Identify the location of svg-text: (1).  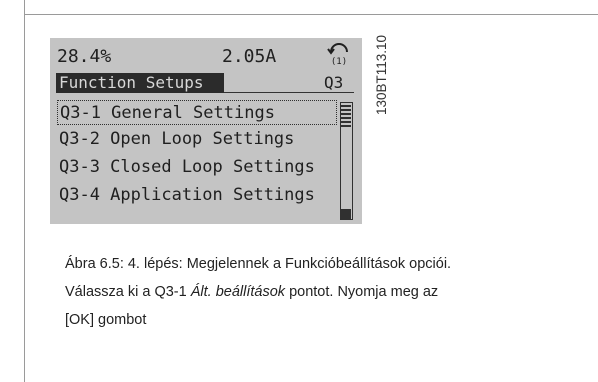
(339, 62).